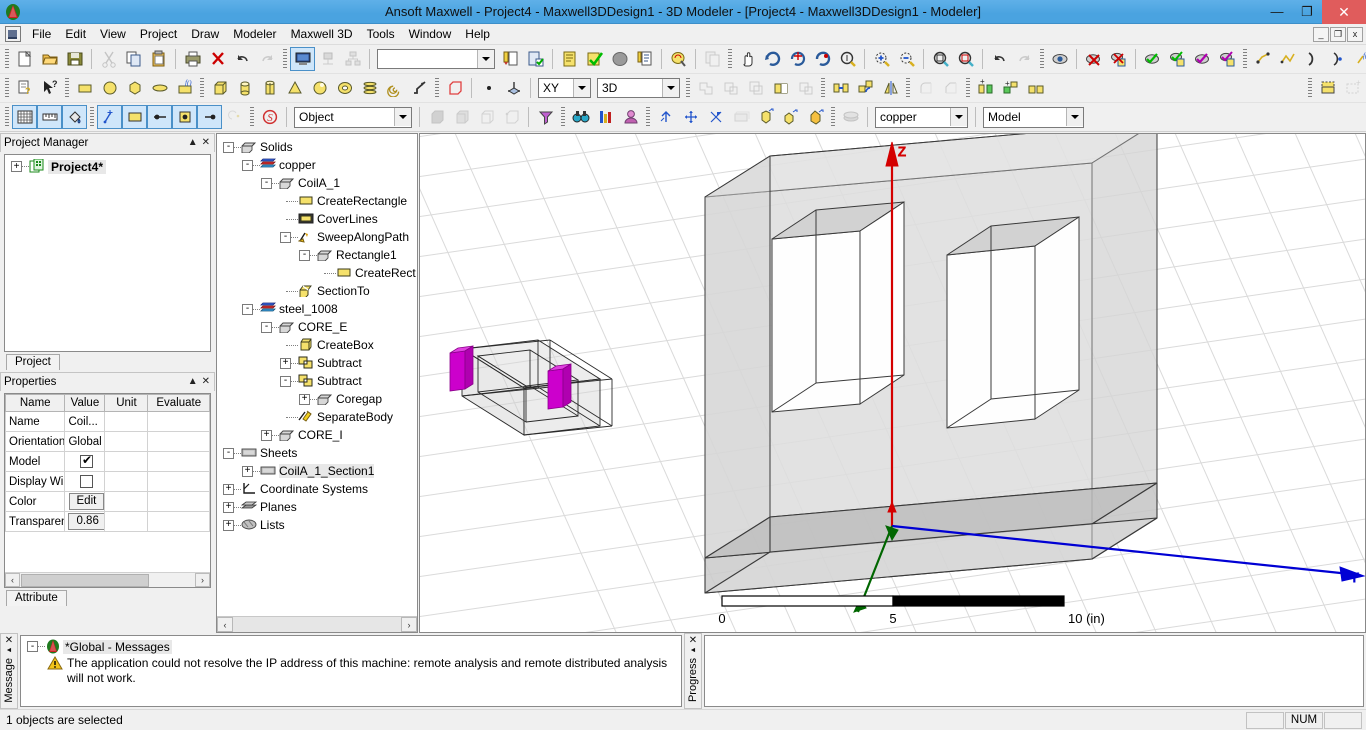 The width and height of the screenshot is (1366, 730). What do you see at coordinates (1307, 12) in the screenshot?
I see `maximize-button: ❐` at bounding box center [1307, 12].